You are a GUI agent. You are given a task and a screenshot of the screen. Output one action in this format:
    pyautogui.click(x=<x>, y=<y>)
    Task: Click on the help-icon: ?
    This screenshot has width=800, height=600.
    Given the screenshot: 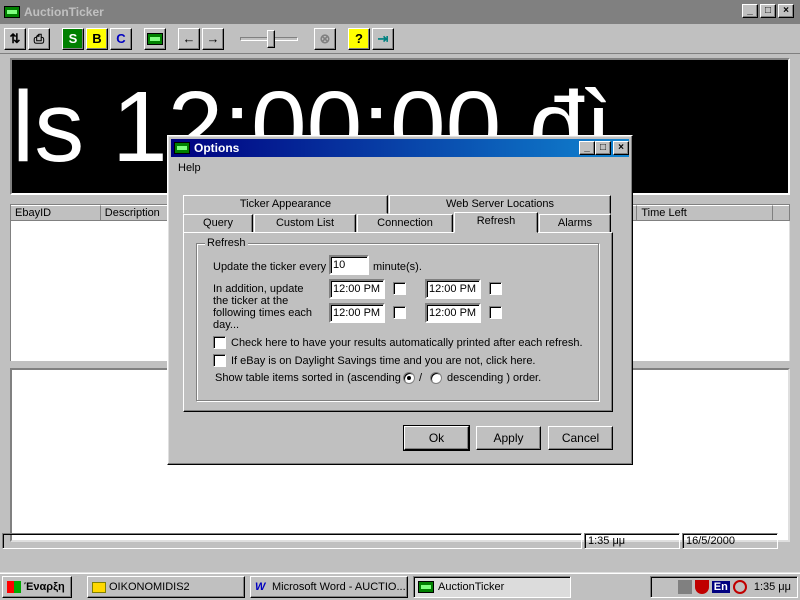 What is the action you would take?
    pyautogui.click(x=359, y=38)
    